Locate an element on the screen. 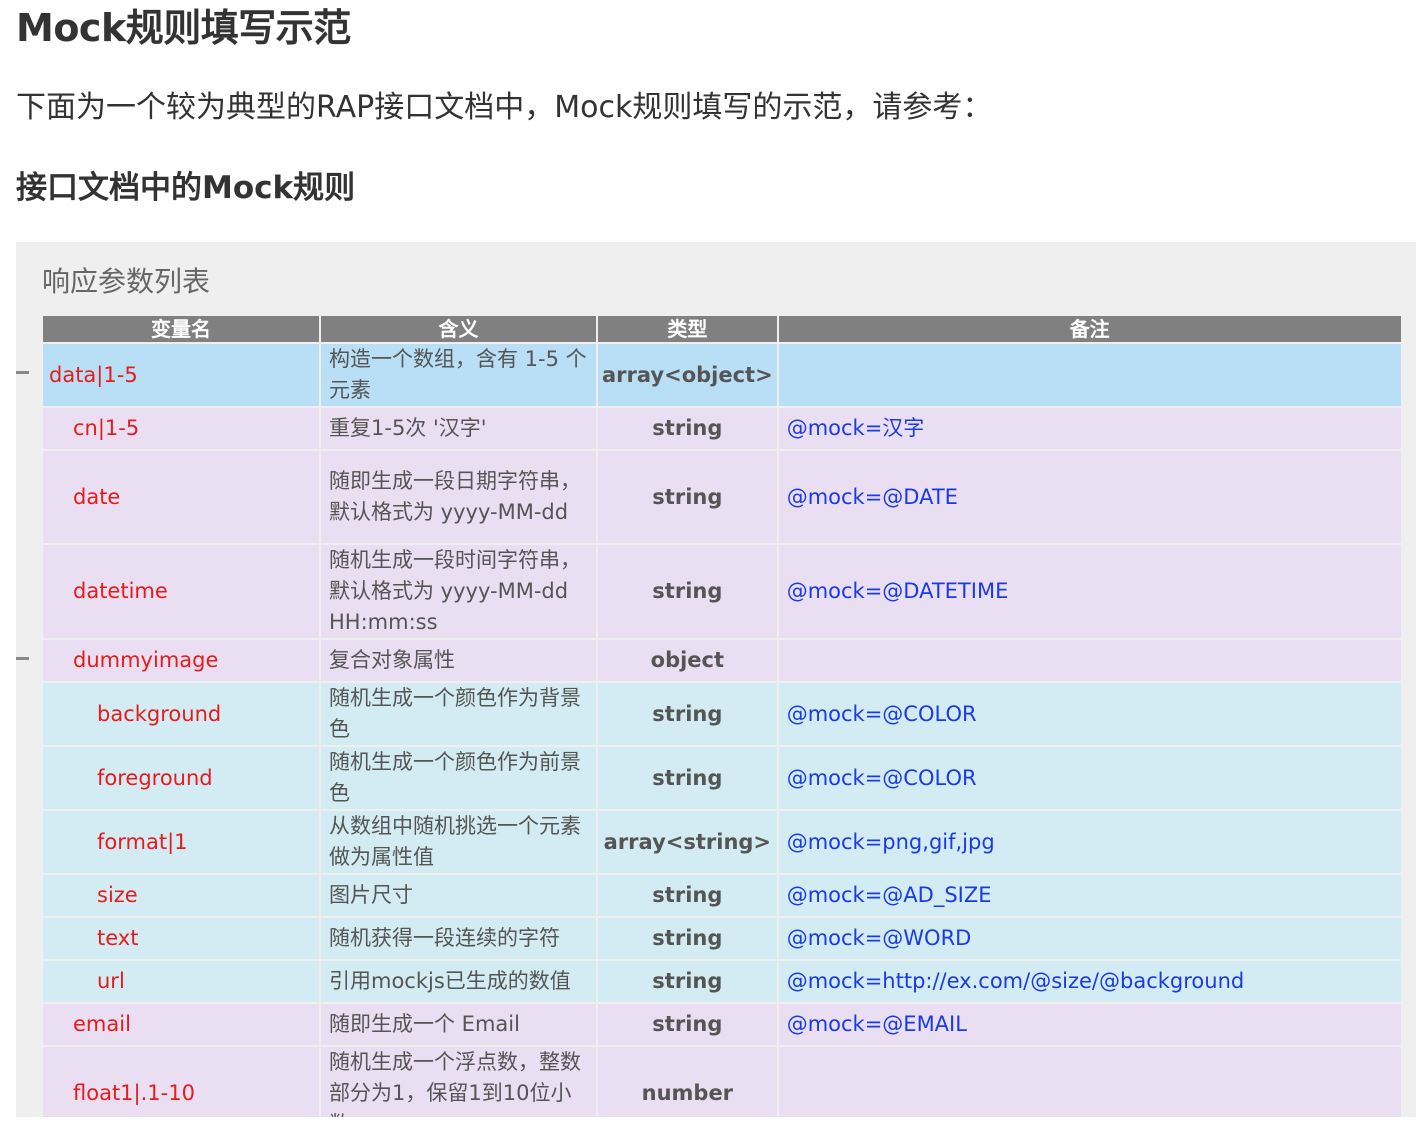 This screenshot has width=1428, height=1140. header-desc: 含义 is located at coordinates (458, 329).